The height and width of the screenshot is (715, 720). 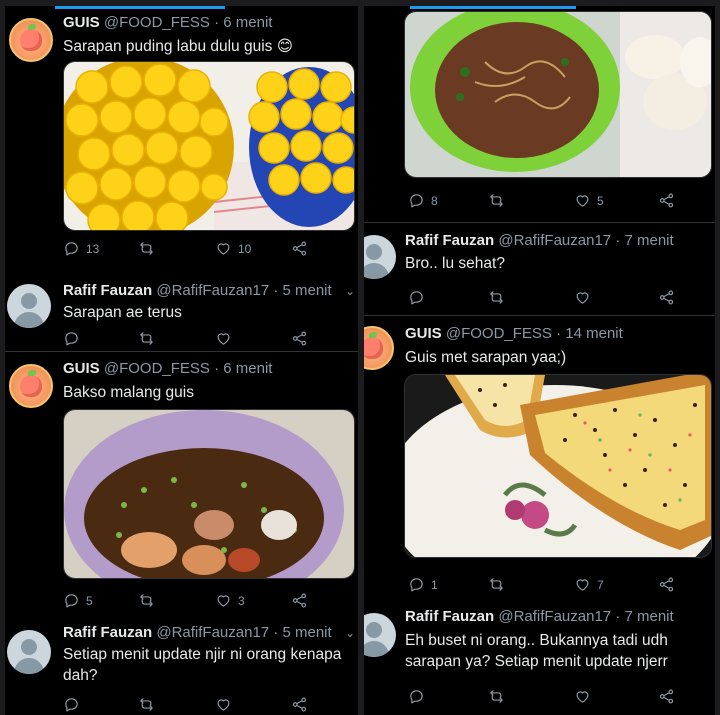 I want to click on tweet-header: GUIS @FOOD_FESS · 14 menit, so click(x=514, y=334).